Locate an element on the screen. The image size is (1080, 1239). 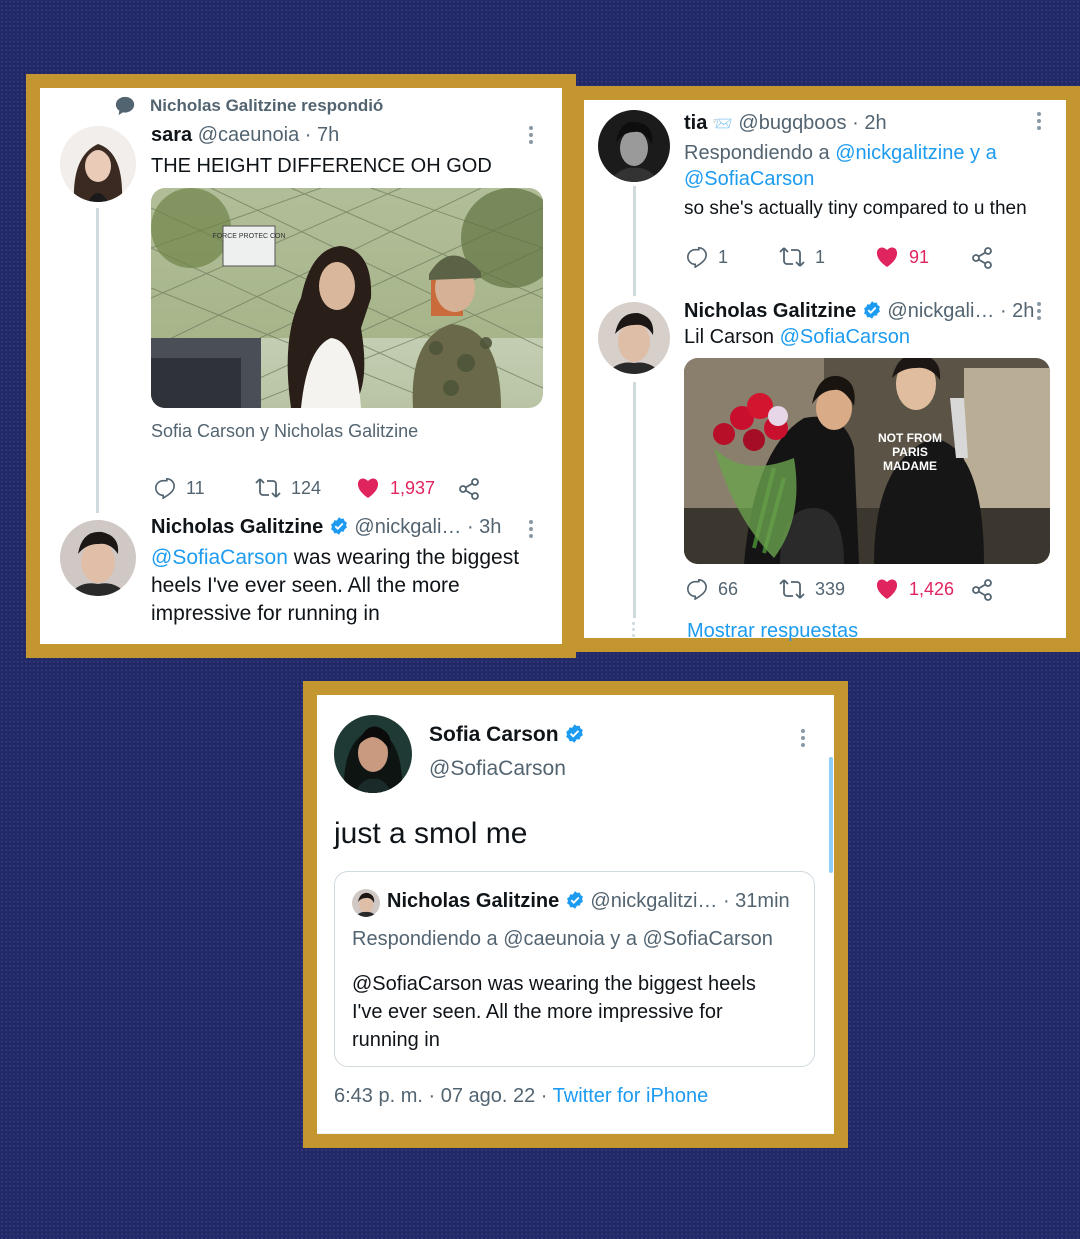
like-action: 91 is located at coordinates (902, 257).